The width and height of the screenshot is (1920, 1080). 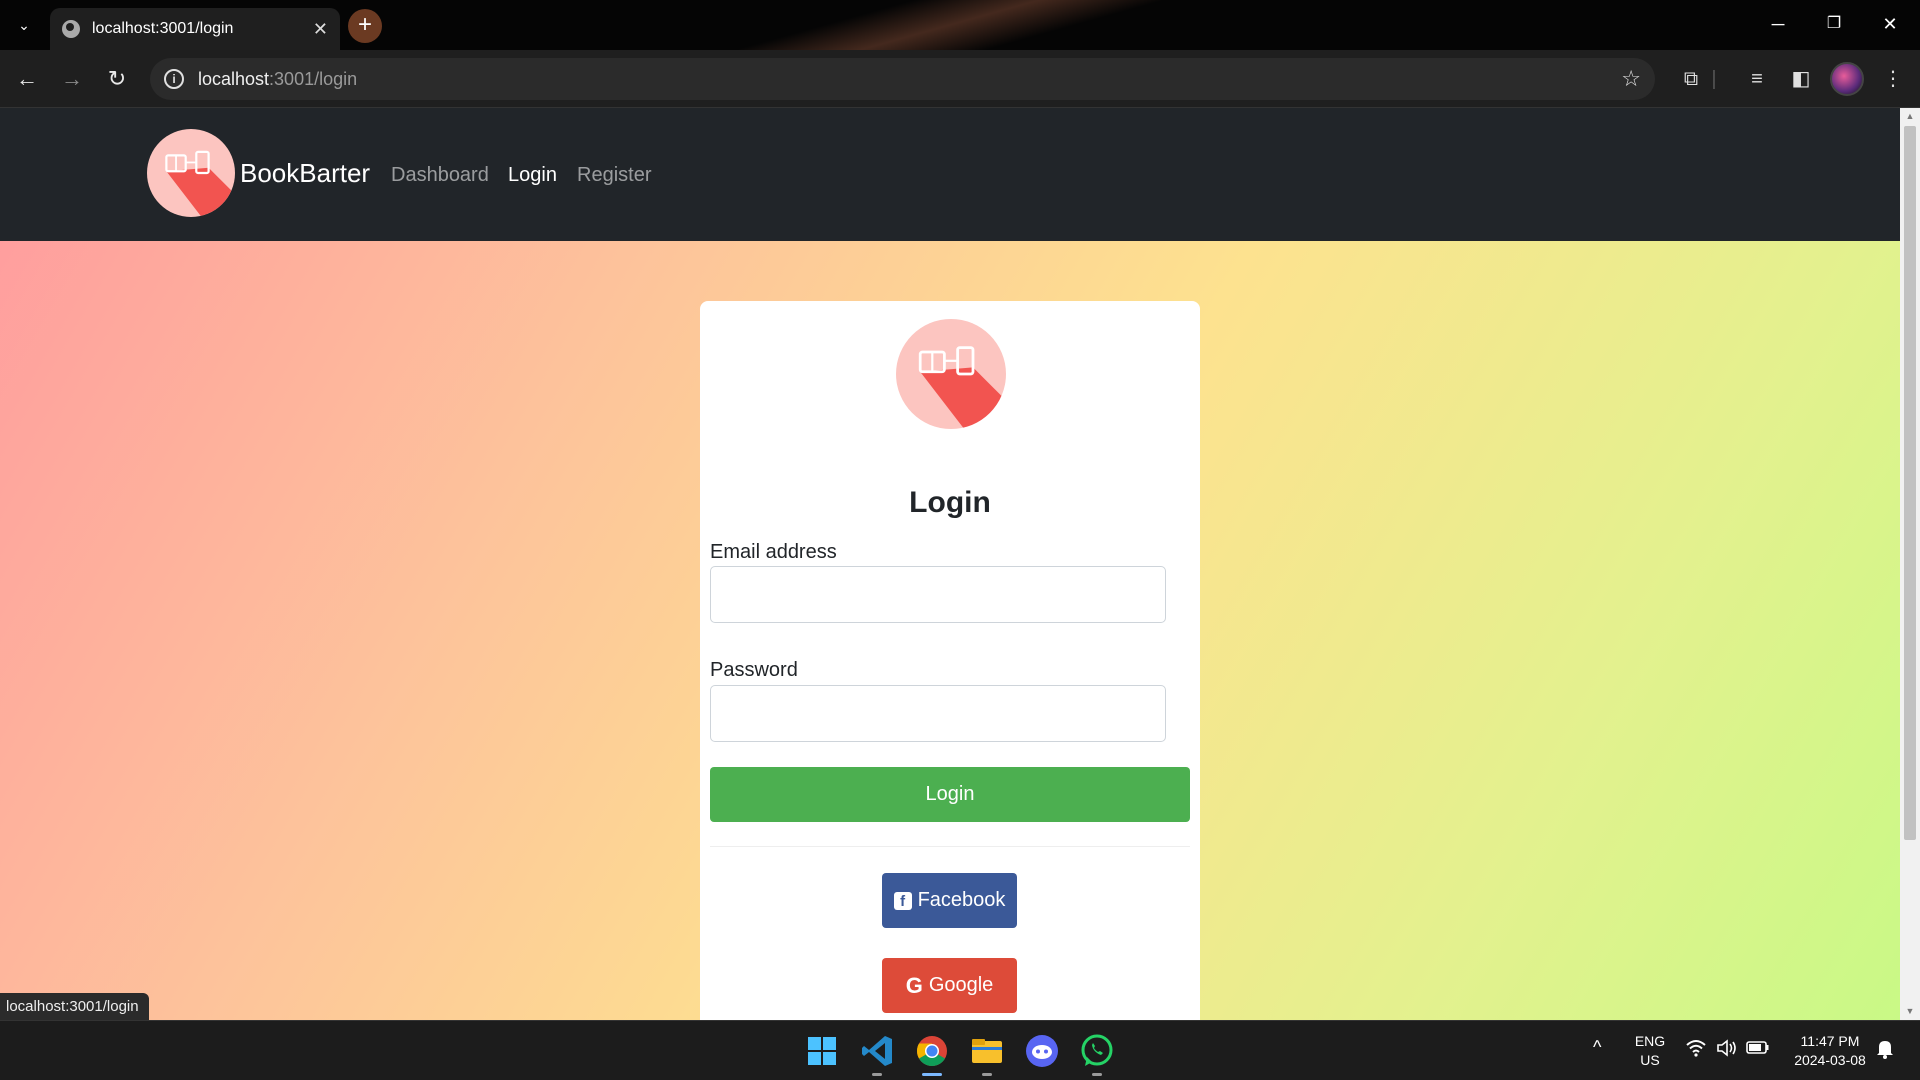 I want to click on reload-icon: ↻, so click(x=117, y=79).